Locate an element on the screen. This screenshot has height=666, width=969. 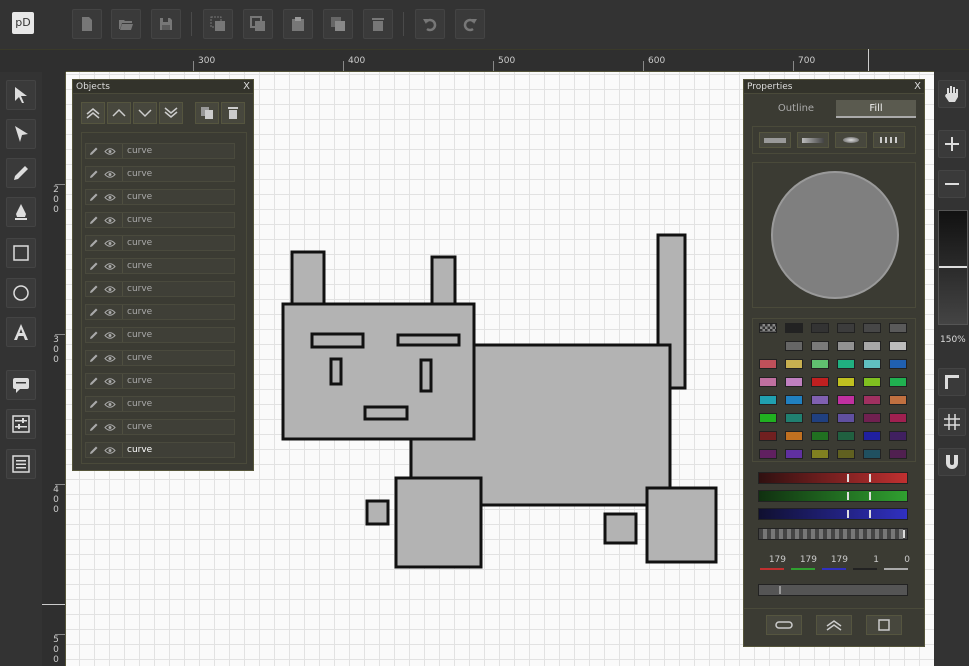
red-value: 179 is located at coordinates (772, 560).